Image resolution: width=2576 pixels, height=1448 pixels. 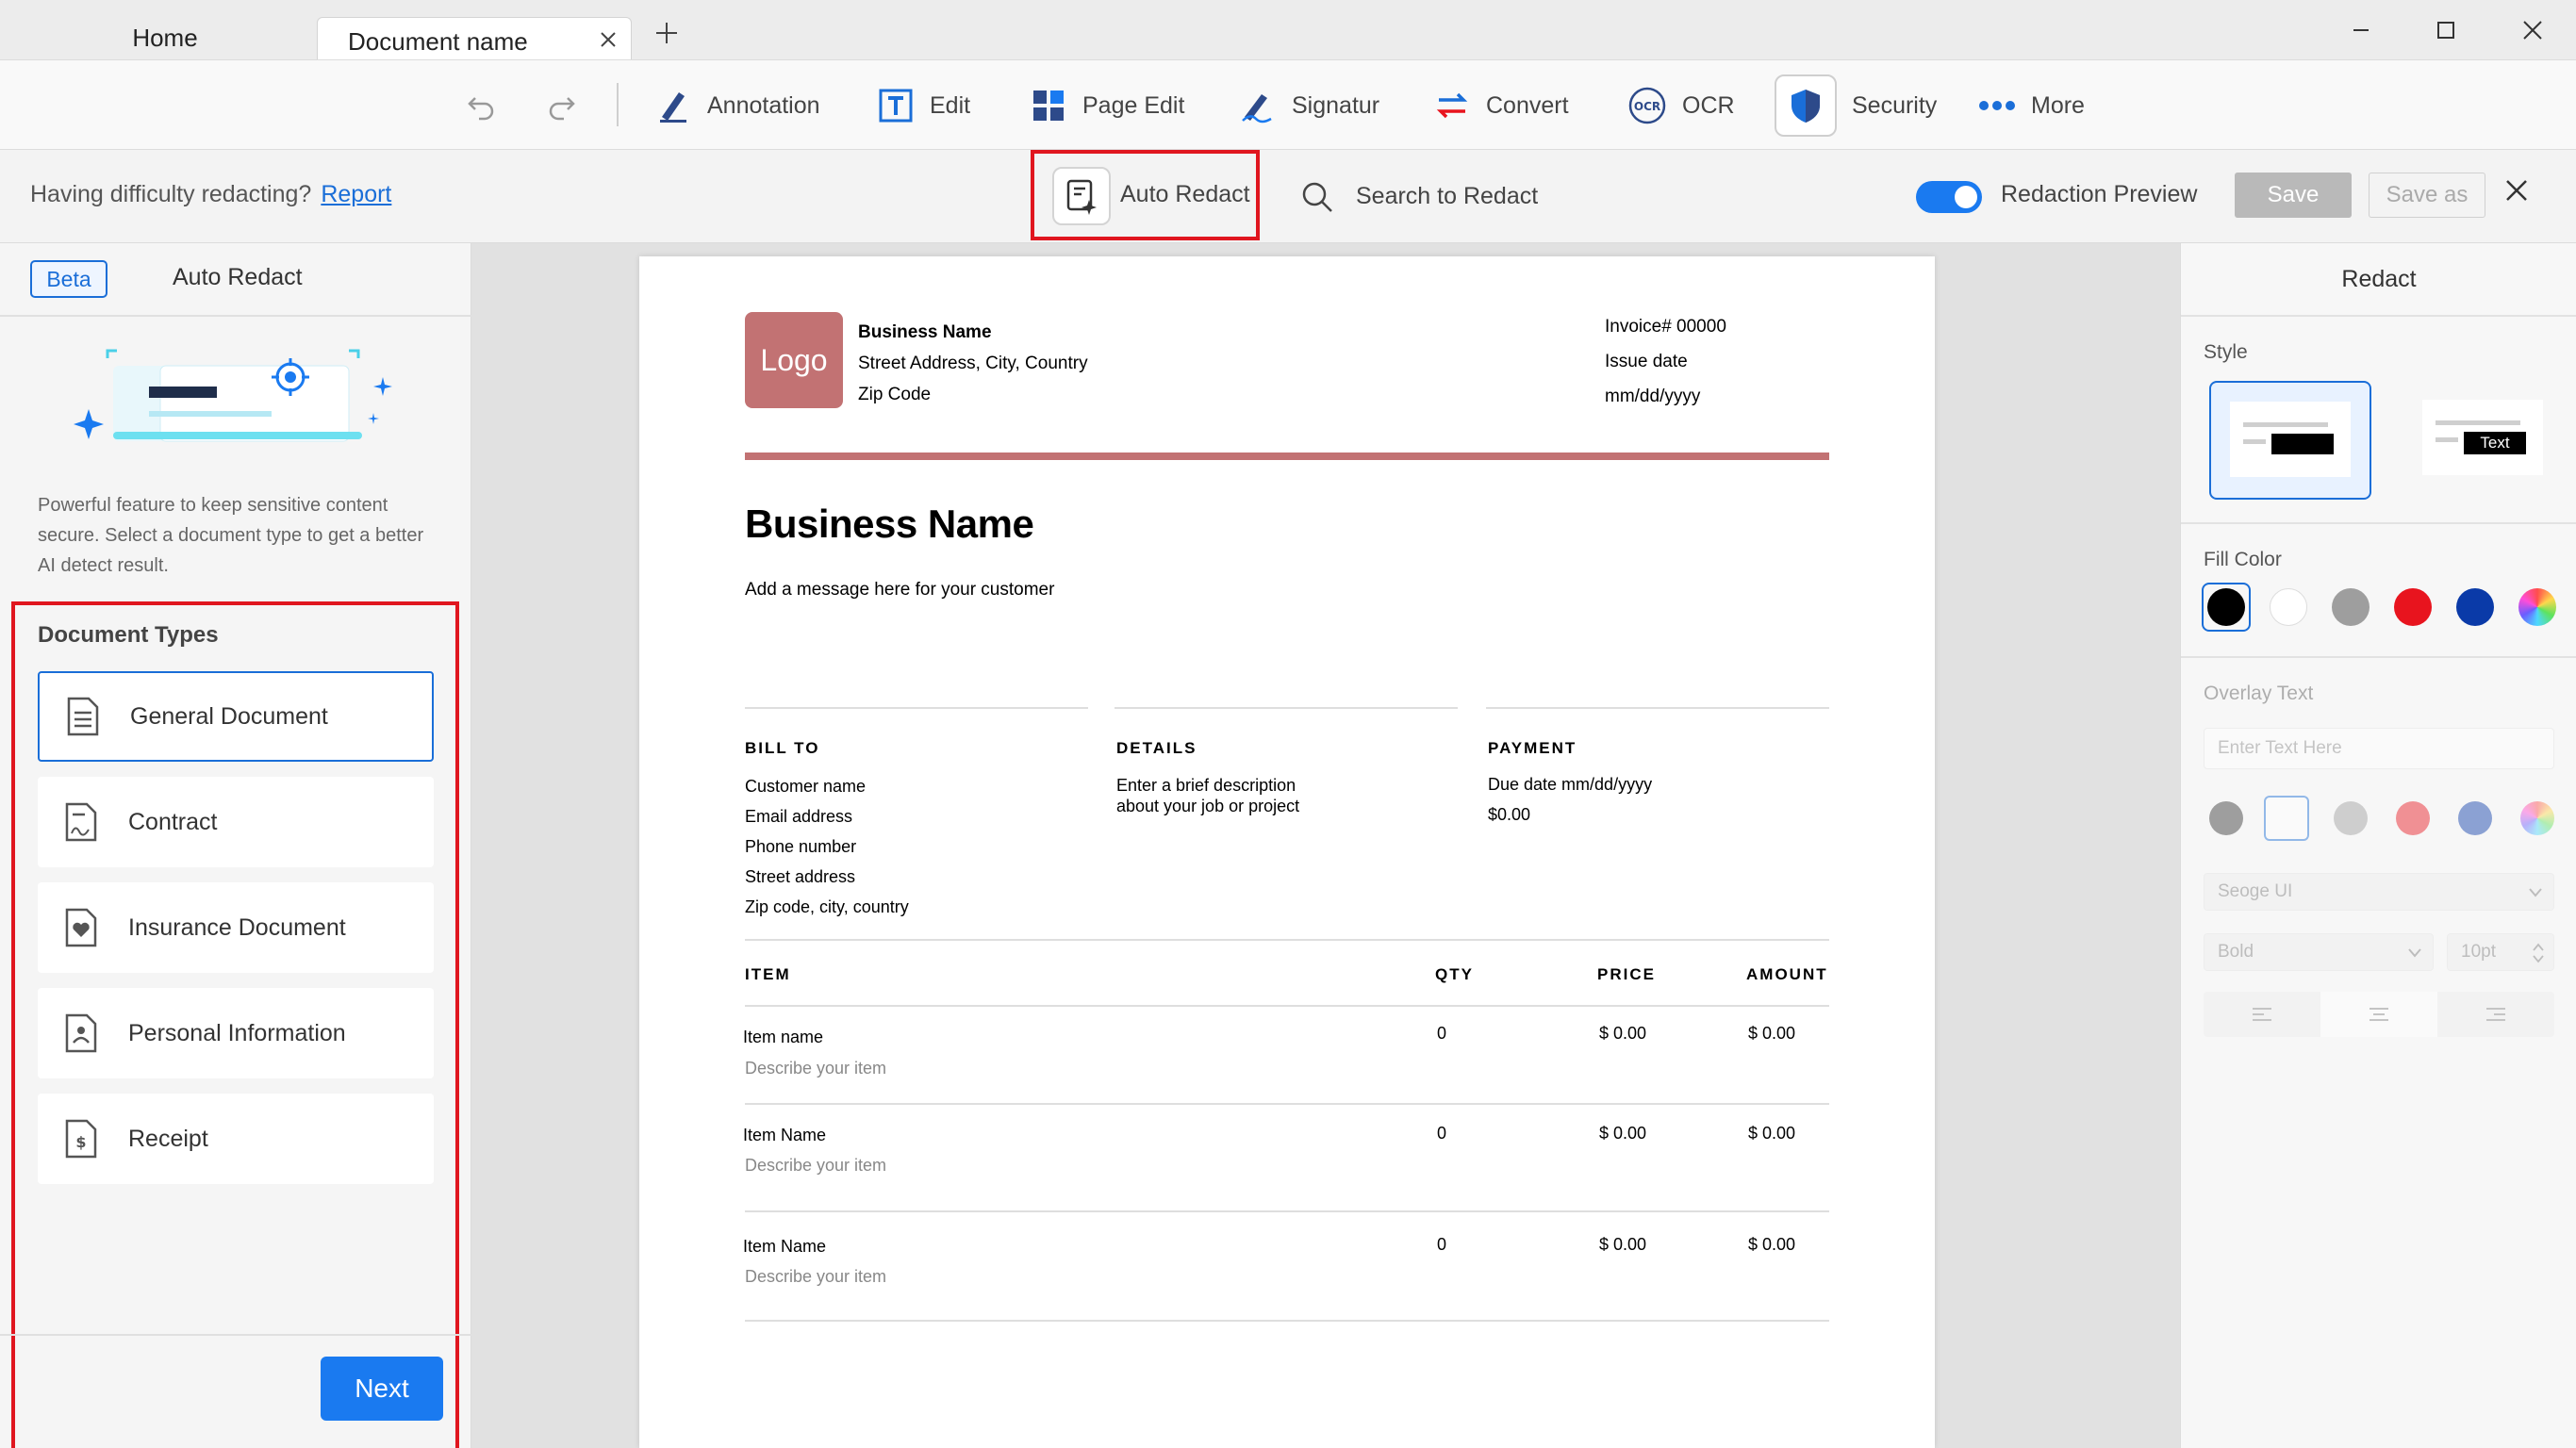 I want to click on convert-button: Convert, so click(x=1501, y=105).